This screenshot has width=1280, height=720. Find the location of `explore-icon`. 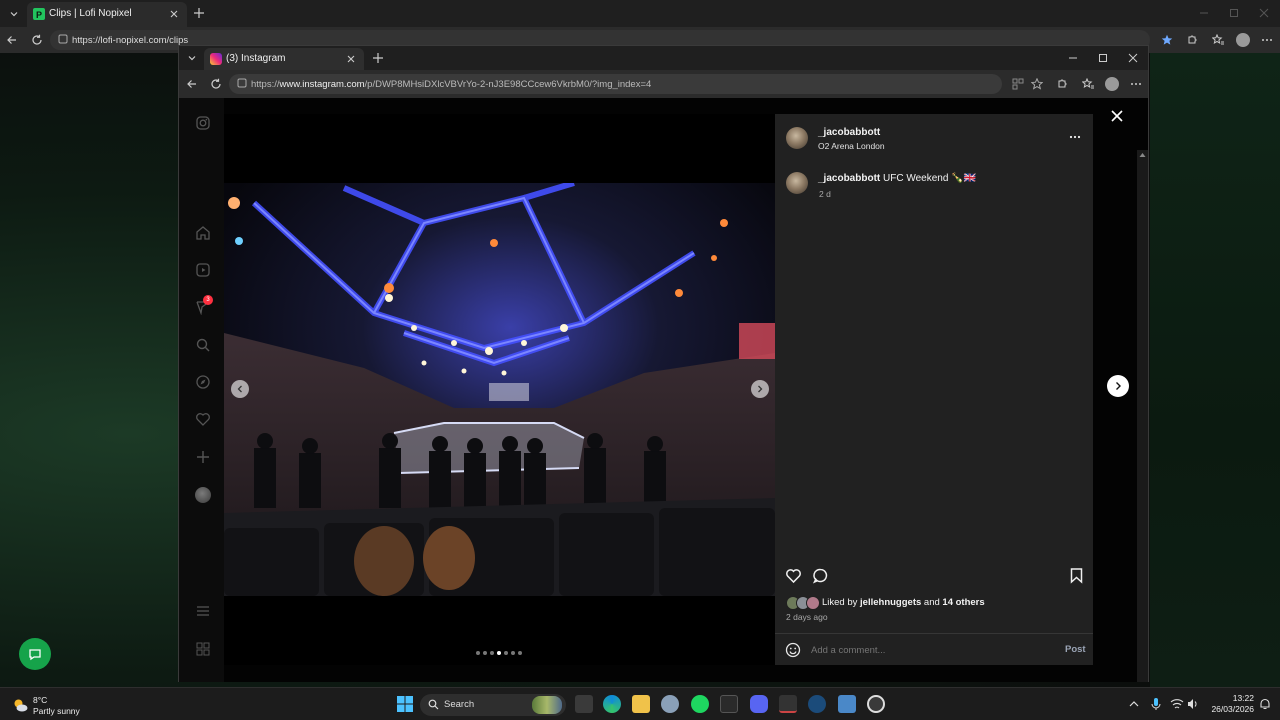

explore-icon is located at coordinates (203, 382).